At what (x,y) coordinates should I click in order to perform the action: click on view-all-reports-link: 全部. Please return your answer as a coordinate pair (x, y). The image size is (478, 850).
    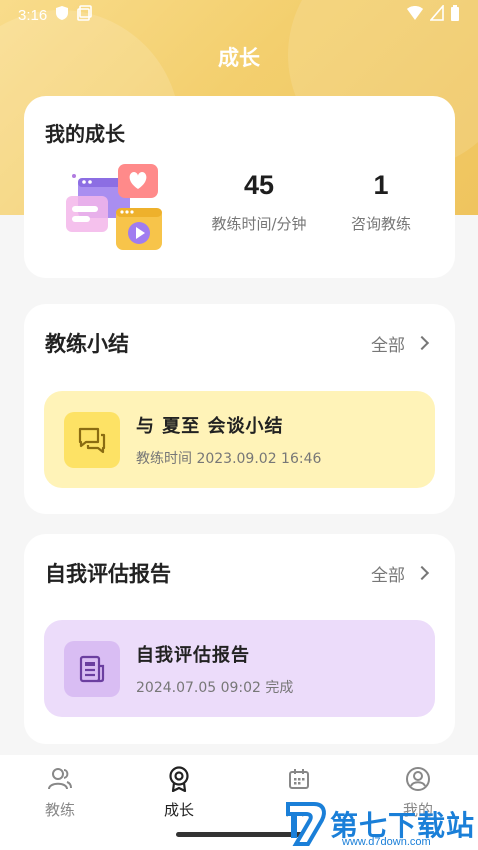
    Looking at the image, I should click on (400, 573).